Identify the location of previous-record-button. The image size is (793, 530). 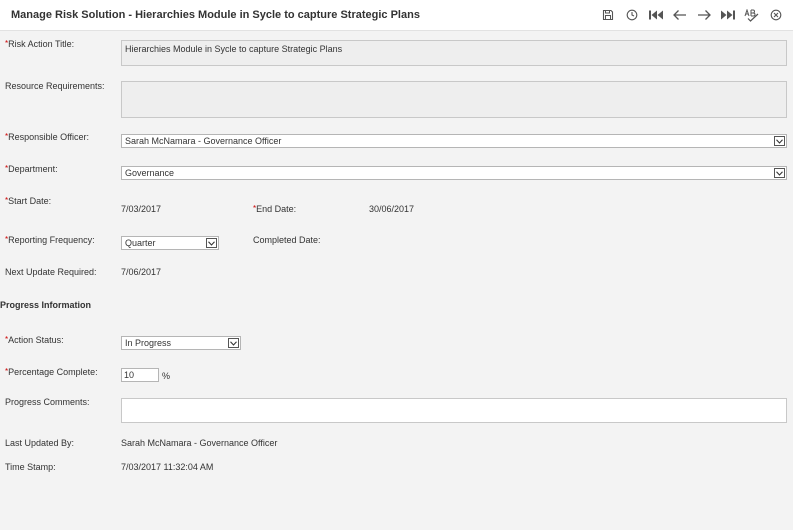
(680, 15).